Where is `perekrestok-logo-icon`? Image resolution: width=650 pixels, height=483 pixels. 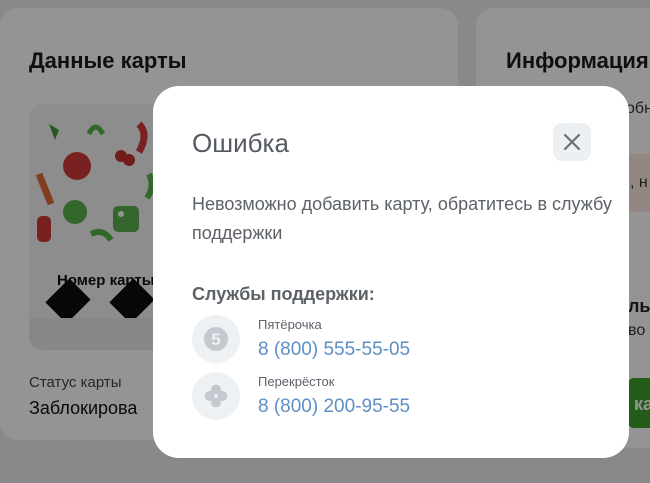 perekrestok-logo-icon is located at coordinates (216, 396).